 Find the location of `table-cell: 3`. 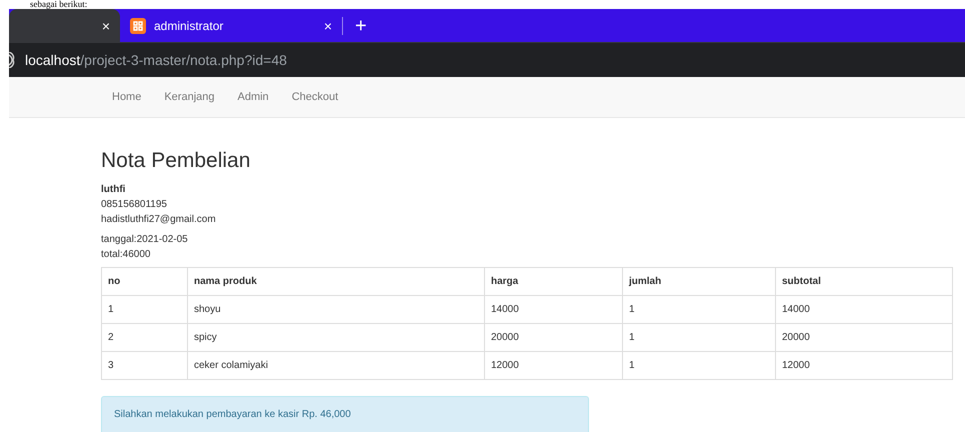

table-cell: 3 is located at coordinates (145, 366).